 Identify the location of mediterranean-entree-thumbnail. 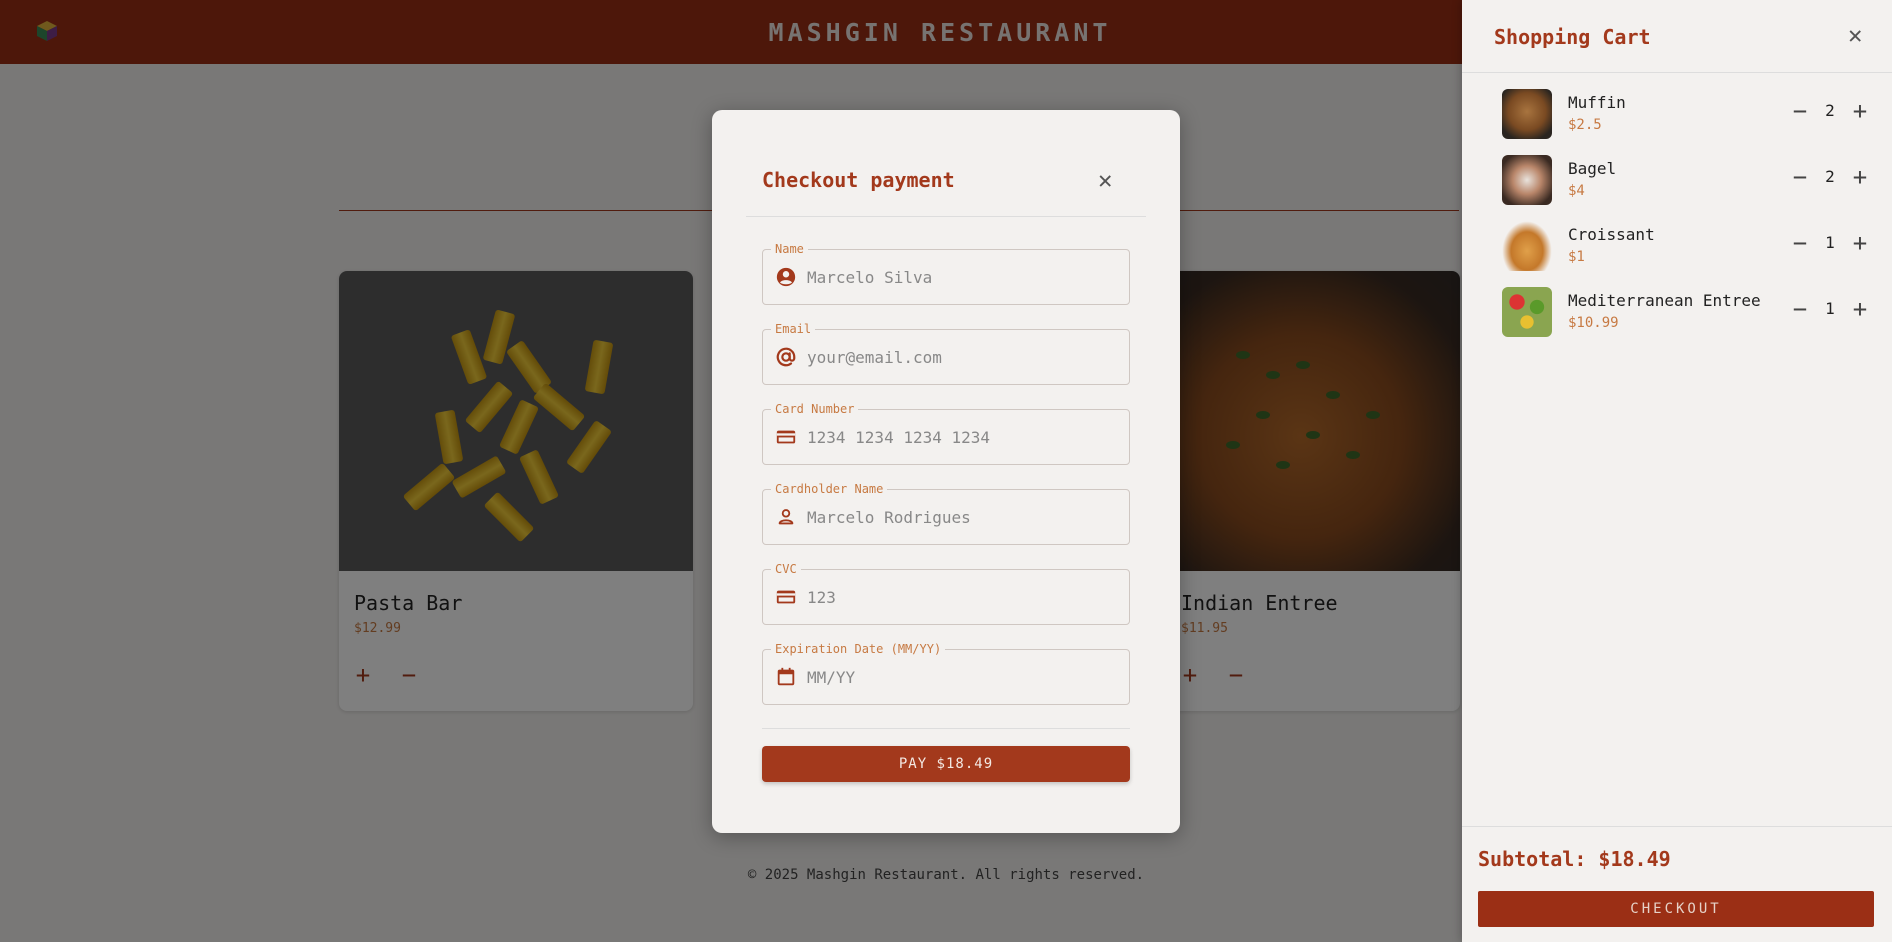
(1527, 312).